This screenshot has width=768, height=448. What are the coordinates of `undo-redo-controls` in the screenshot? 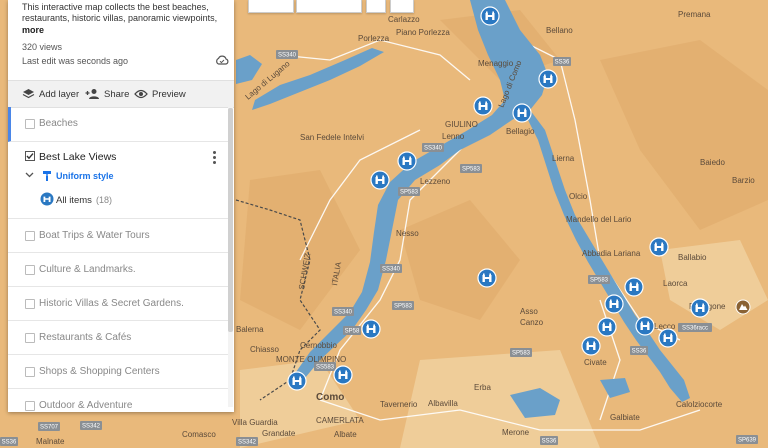 It's located at (271, 6).